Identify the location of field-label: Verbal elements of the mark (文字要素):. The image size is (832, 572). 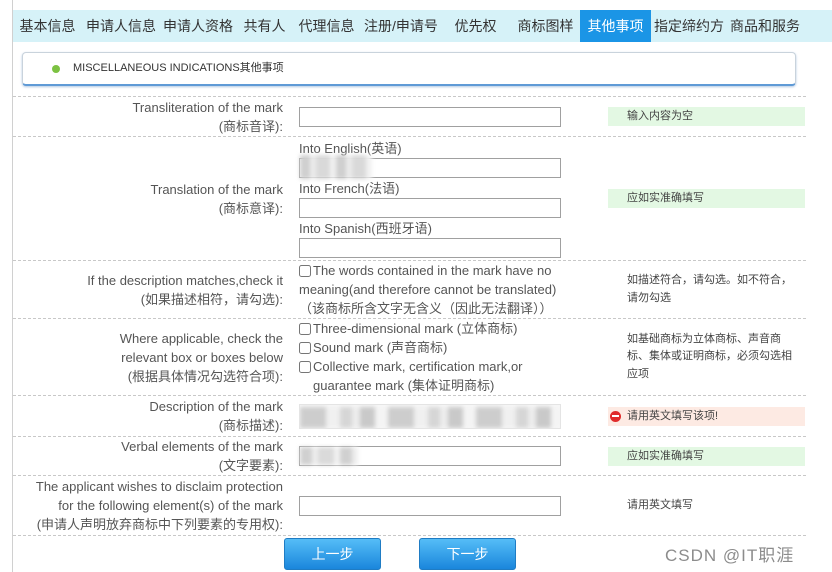
(148, 456).